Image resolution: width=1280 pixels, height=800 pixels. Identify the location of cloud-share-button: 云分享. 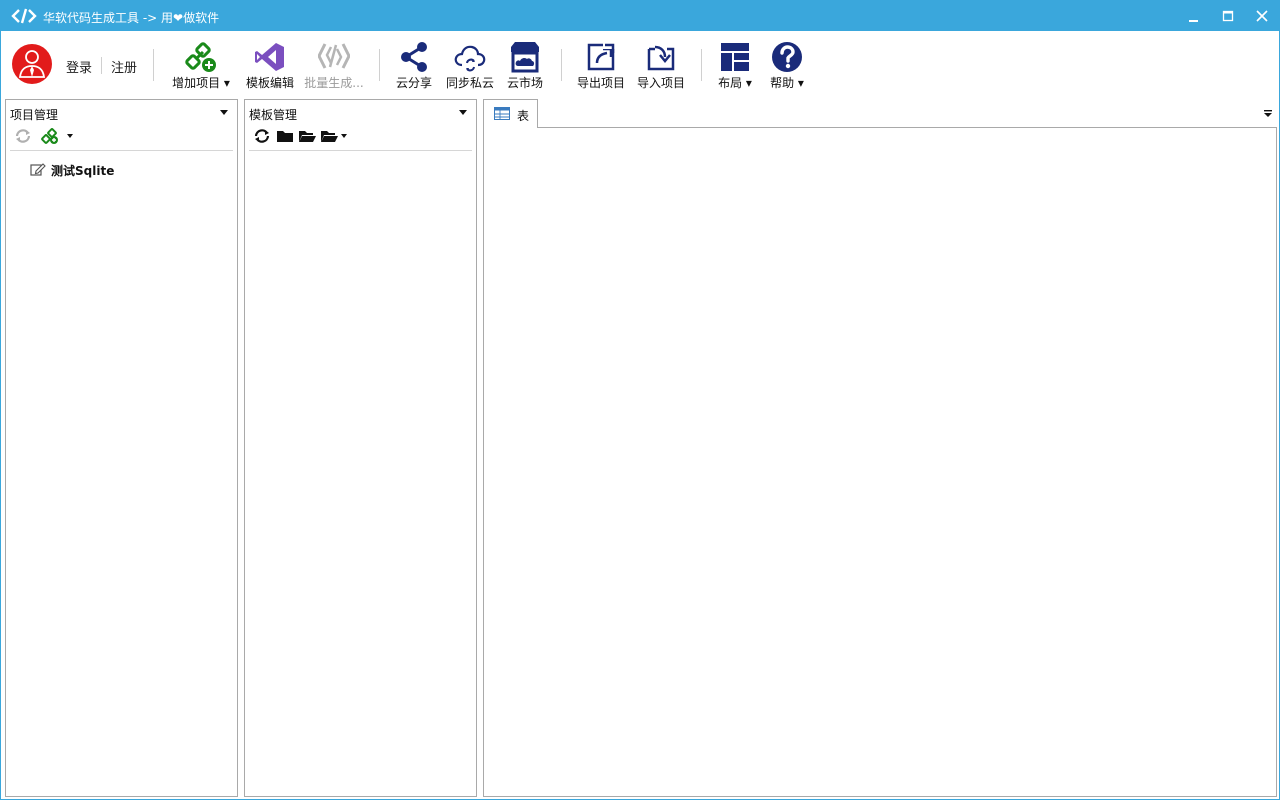
(414, 66).